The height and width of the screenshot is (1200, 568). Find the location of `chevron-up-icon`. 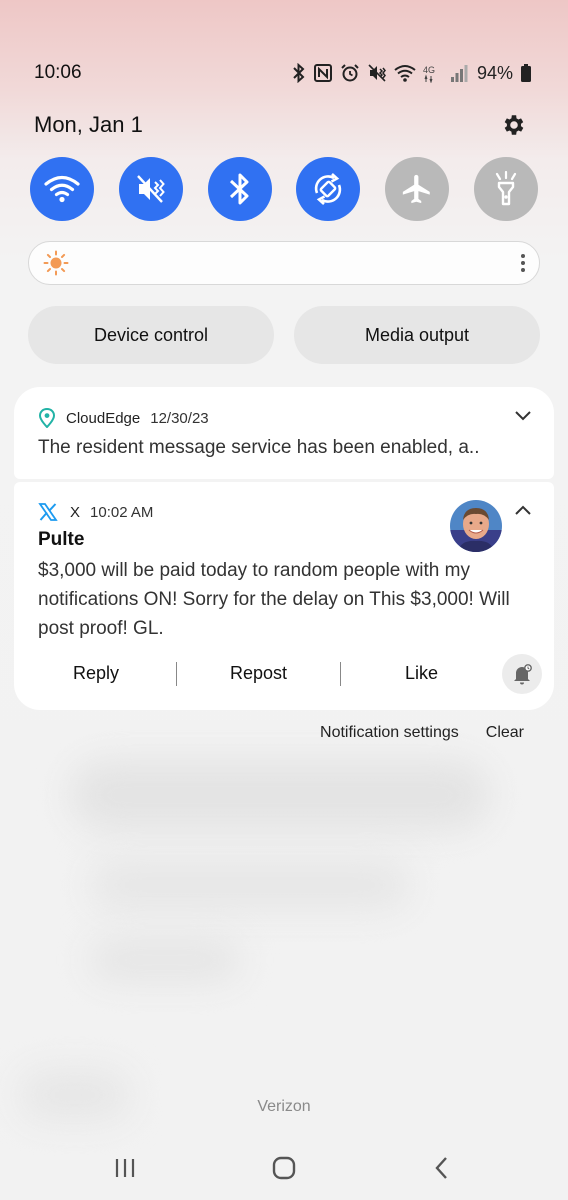

chevron-up-icon is located at coordinates (523, 512).